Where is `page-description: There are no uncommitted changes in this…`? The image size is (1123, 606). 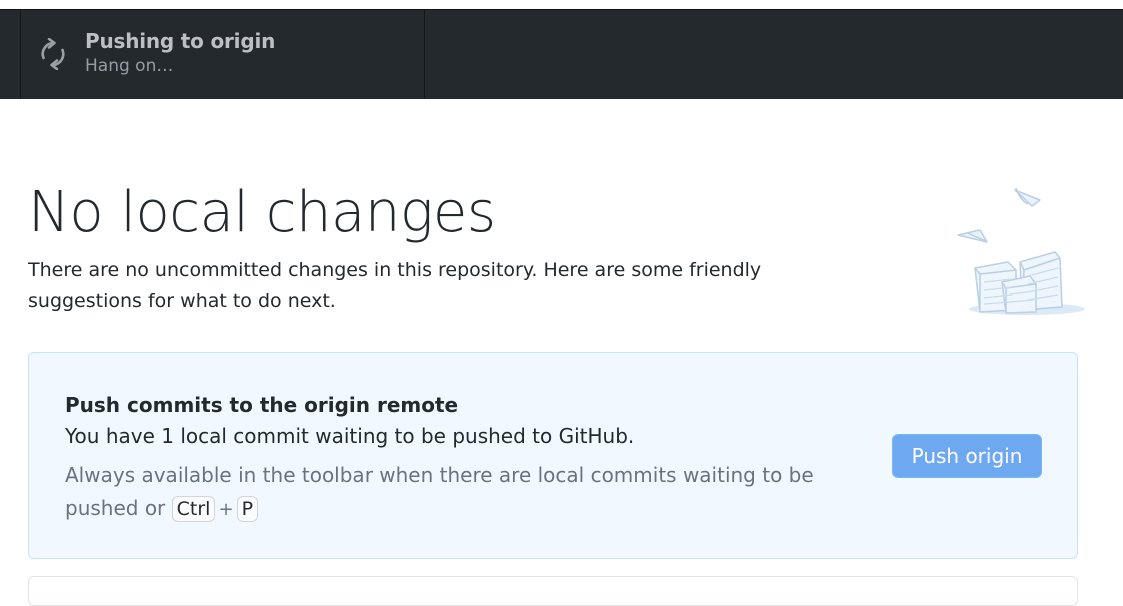 page-description: There are no uncommitted changes in this… is located at coordinates (395, 285).